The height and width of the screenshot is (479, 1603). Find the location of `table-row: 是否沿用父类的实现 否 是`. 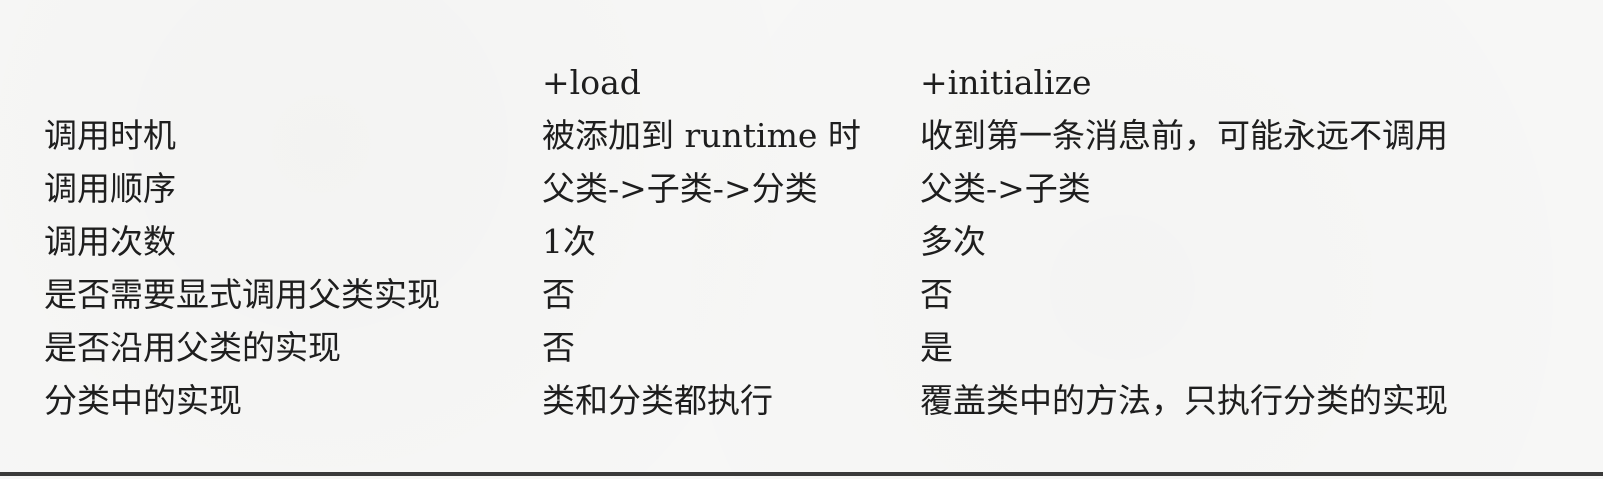

table-row: 是否沿用父类的实现 否 是 is located at coordinates (782, 347).